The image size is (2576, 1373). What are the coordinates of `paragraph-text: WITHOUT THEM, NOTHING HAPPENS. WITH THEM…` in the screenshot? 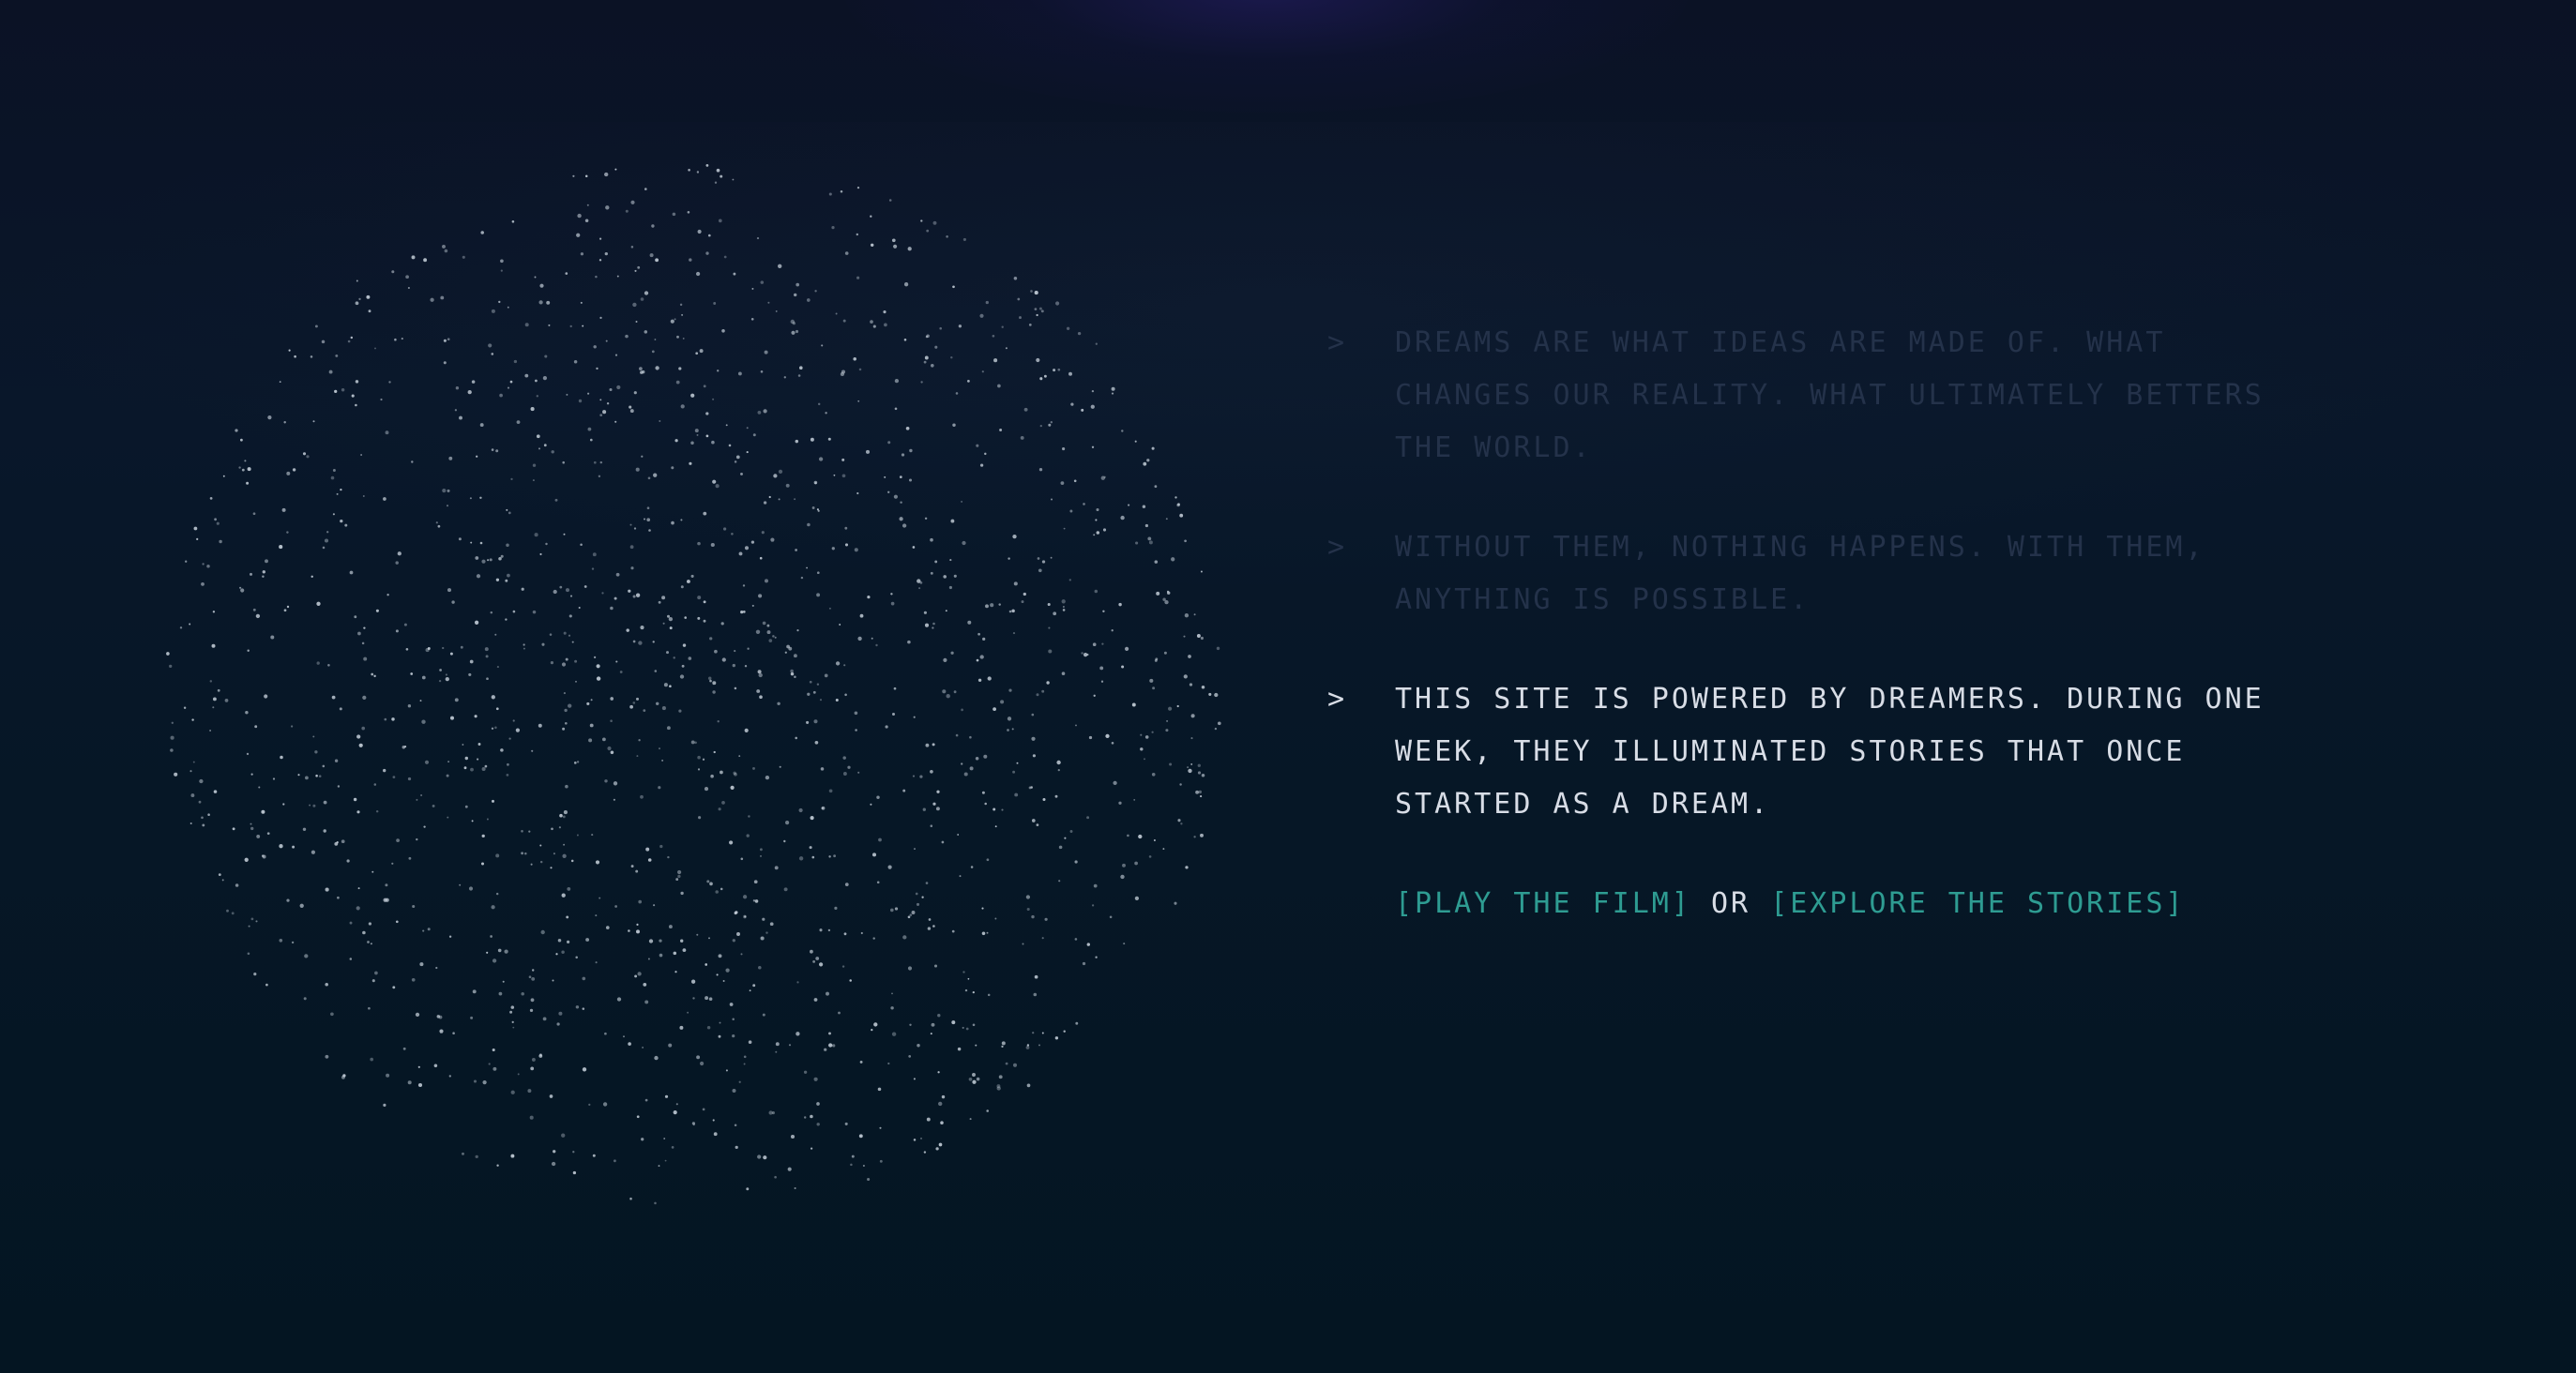 It's located at (1800, 573).